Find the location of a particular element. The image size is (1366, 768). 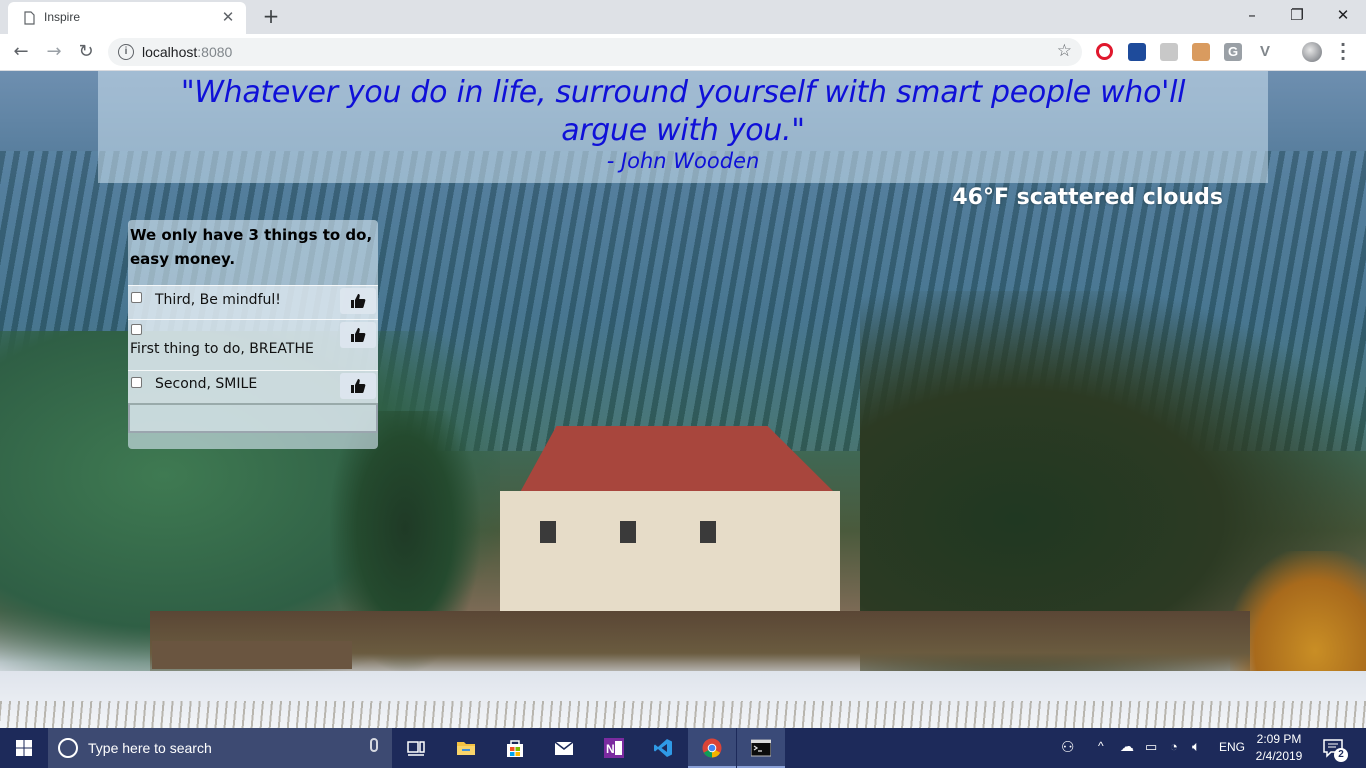

onedrive-icon: ☁ is located at coordinates (1127, 746).